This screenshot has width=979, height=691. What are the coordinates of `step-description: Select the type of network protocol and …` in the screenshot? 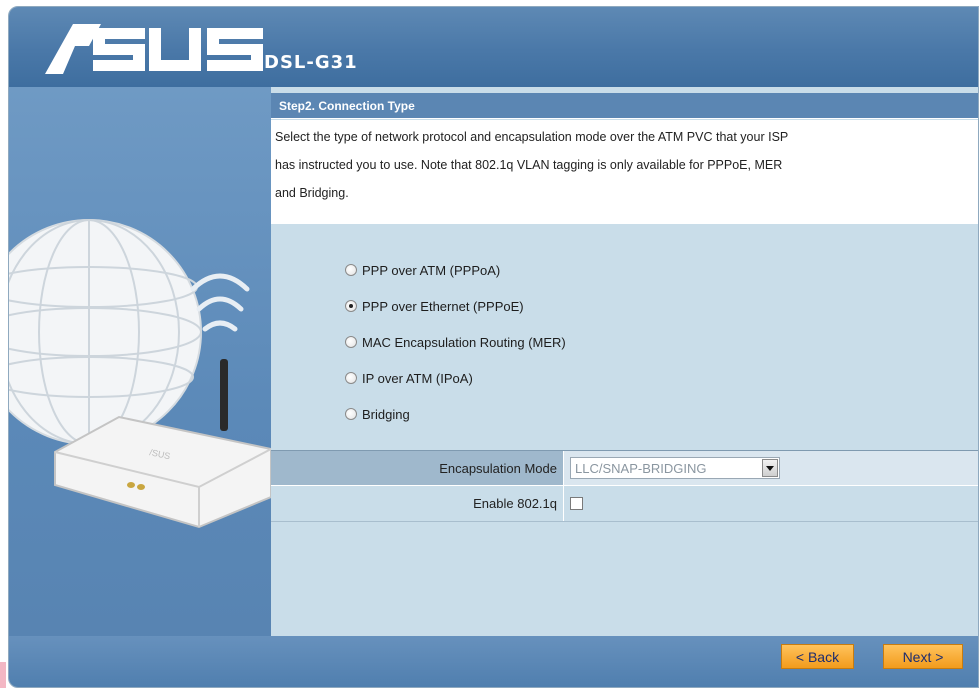 It's located at (624, 172).